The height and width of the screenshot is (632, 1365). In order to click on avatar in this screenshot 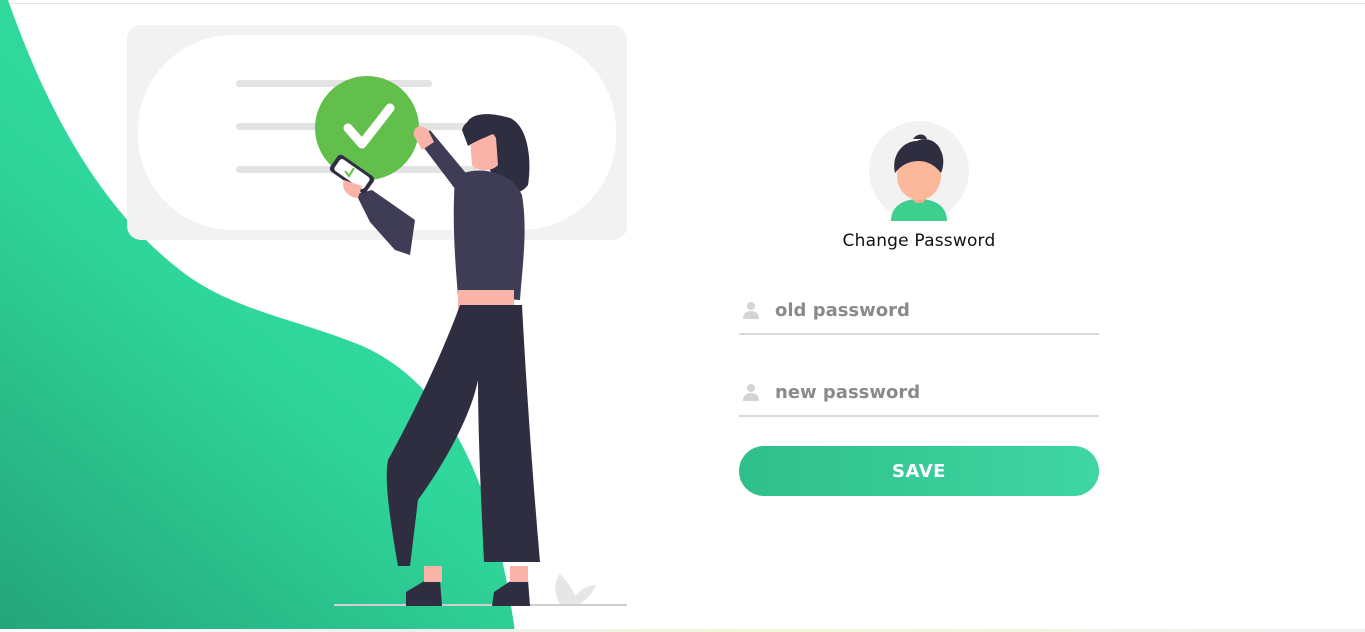, I will do `click(919, 171)`.